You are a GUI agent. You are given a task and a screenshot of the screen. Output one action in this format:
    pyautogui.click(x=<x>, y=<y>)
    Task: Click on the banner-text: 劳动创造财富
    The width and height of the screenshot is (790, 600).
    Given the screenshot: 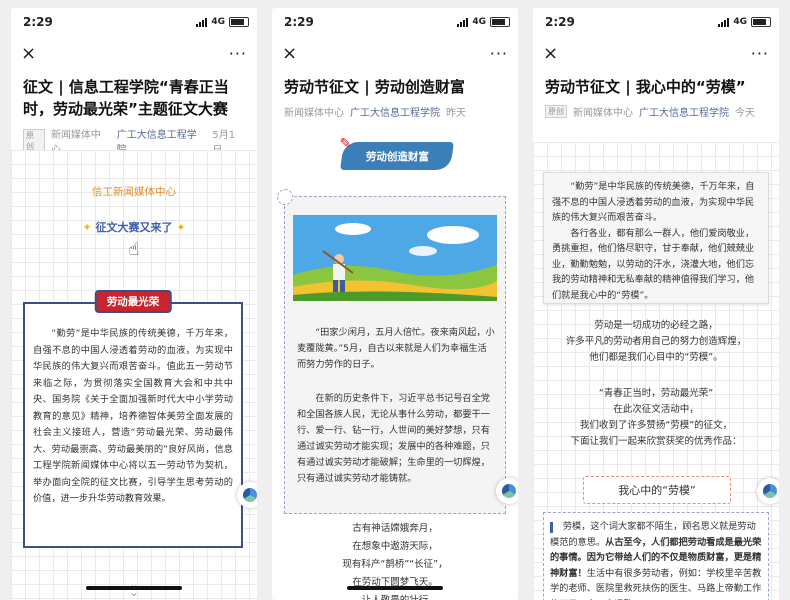 What is the action you would take?
    pyautogui.click(x=397, y=156)
    